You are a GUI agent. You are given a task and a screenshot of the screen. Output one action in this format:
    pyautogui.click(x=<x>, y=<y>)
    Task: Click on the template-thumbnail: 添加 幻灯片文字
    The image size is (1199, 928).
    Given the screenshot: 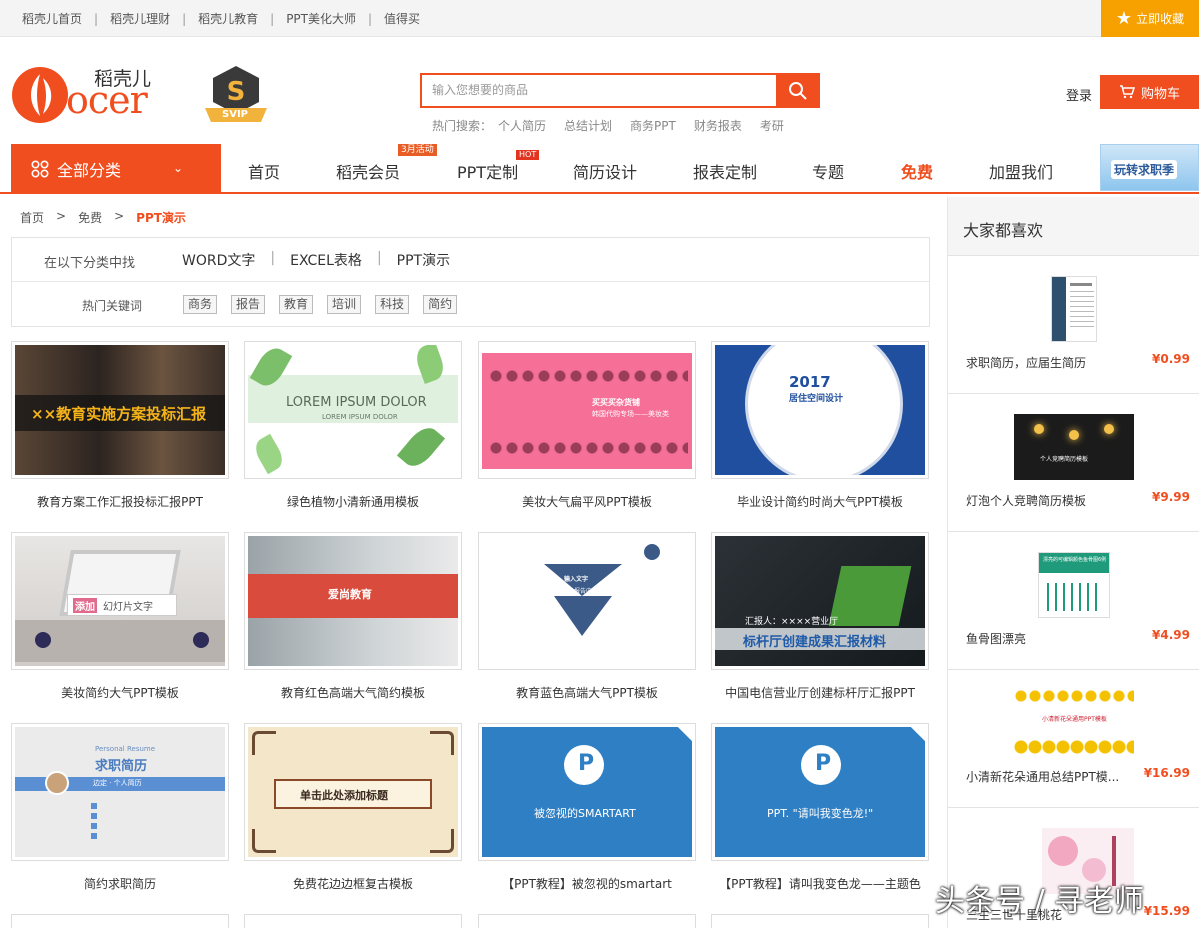 What is the action you would take?
    pyautogui.click(x=120, y=601)
    